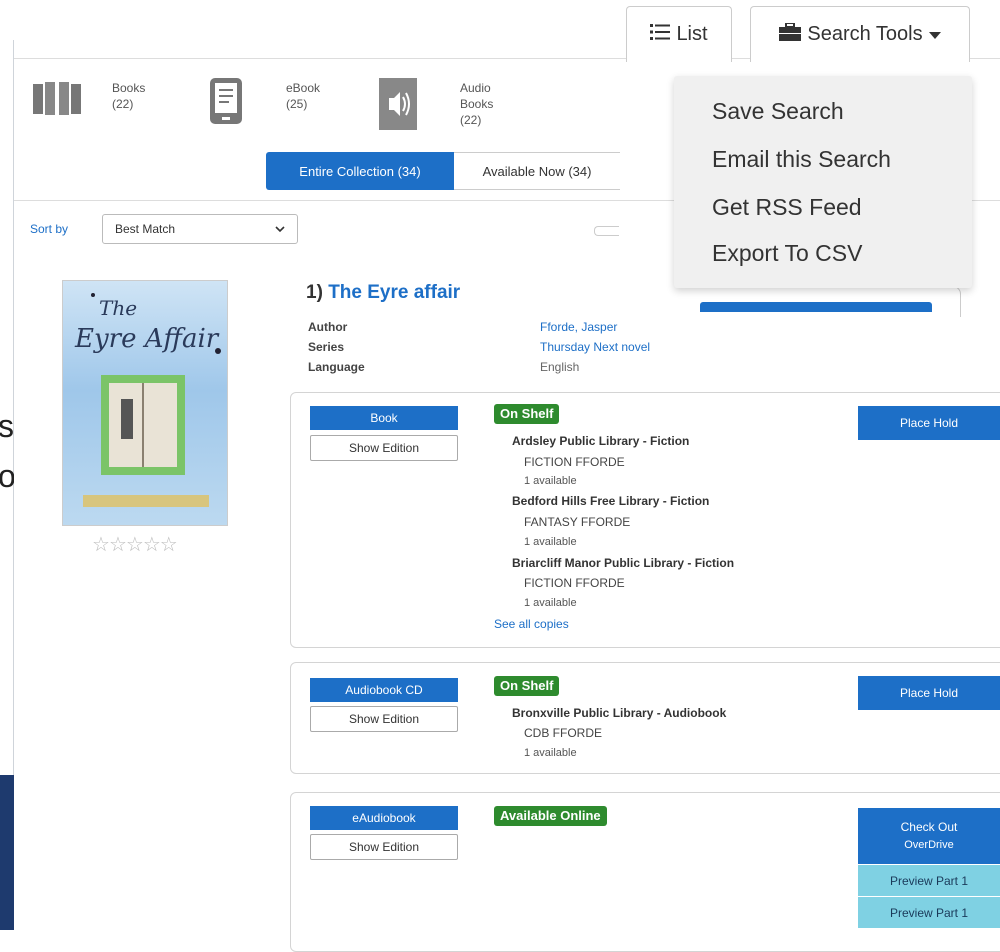  Describe the element at coordinates (328, 327) in the screenshot. I see `author-label: Author` at that location.